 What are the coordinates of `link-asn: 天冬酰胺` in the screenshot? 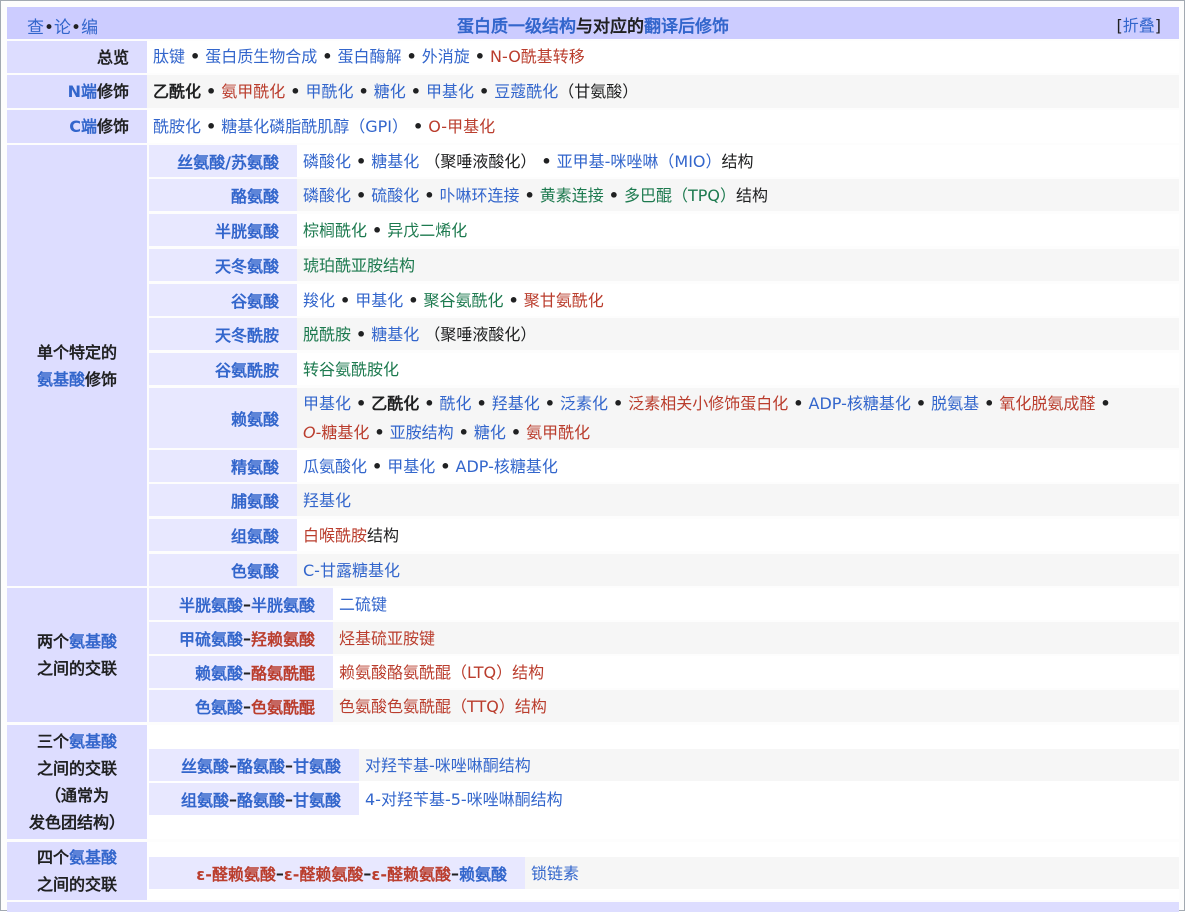 It's located at (247, 334).